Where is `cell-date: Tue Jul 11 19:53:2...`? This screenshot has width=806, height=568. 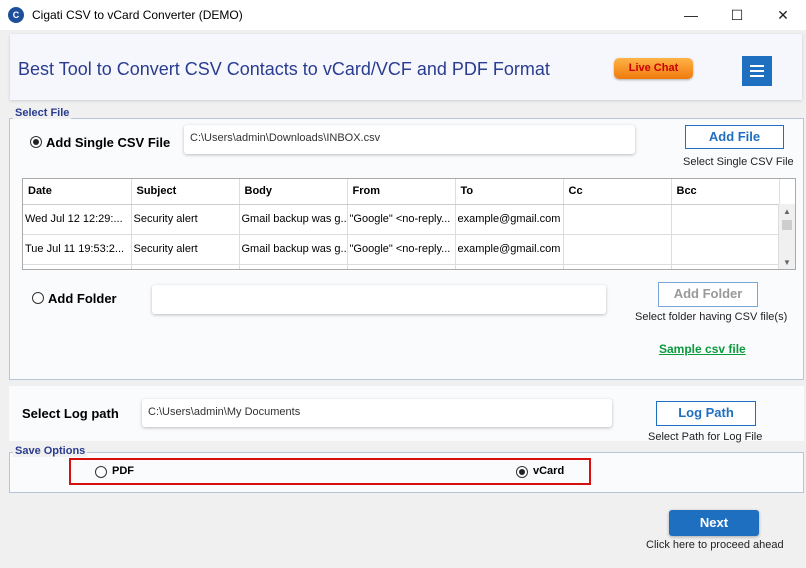 cell-date: Tue Jul 11 19:53:2... is located at coordinates (77, 249).